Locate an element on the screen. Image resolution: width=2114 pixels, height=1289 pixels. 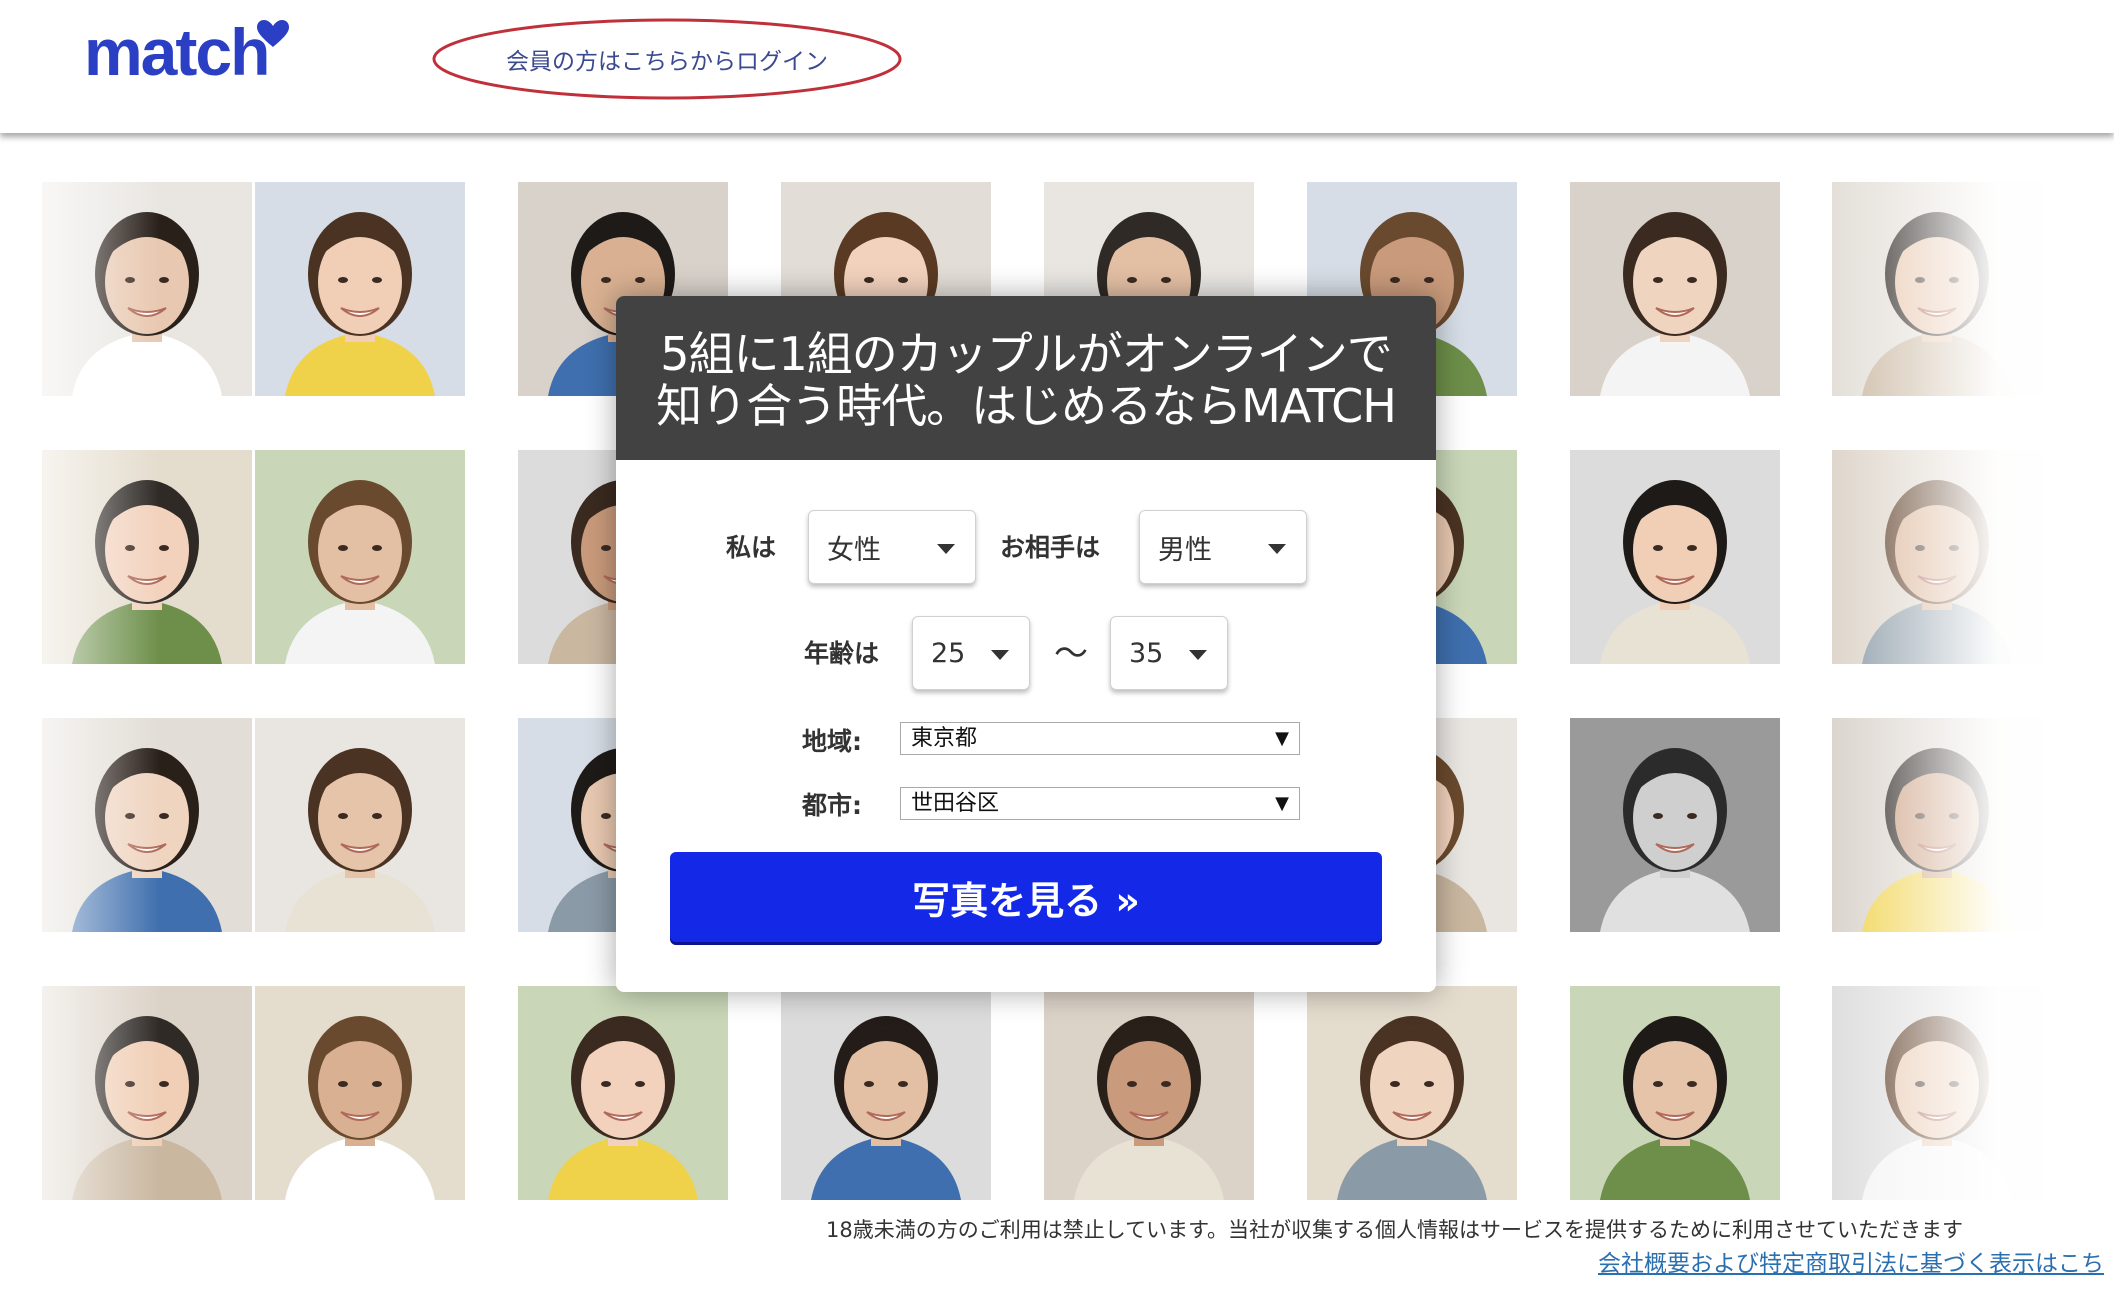
partner-gender-value: 男性 is located at coordinates (1185, 550).